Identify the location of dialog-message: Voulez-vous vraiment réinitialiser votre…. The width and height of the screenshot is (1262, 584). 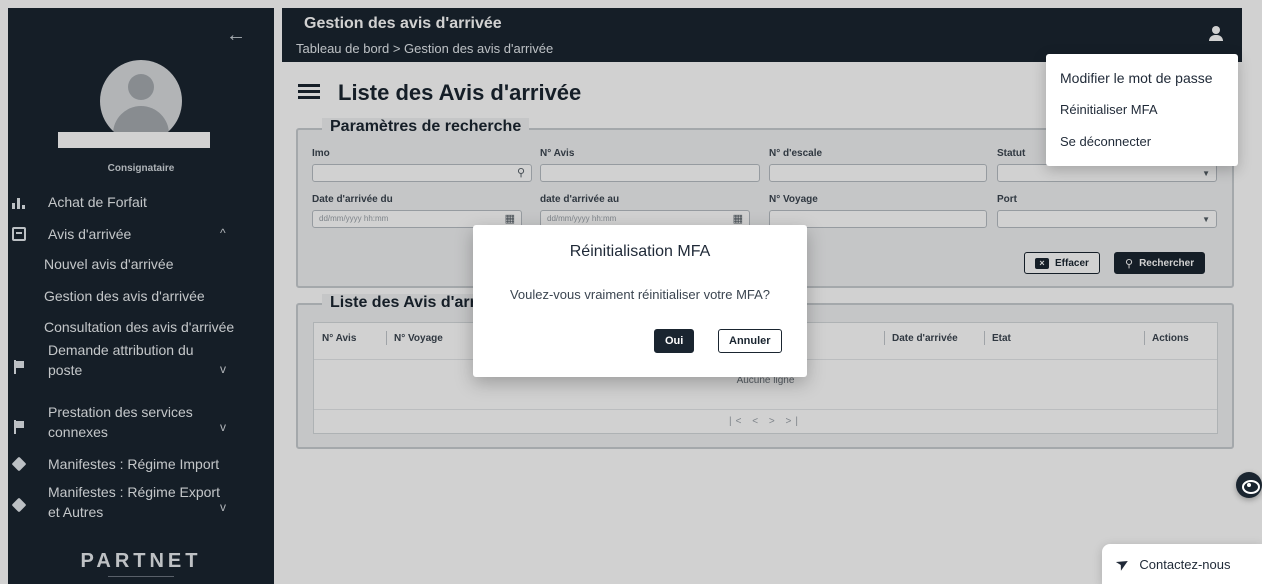
(640, 294).